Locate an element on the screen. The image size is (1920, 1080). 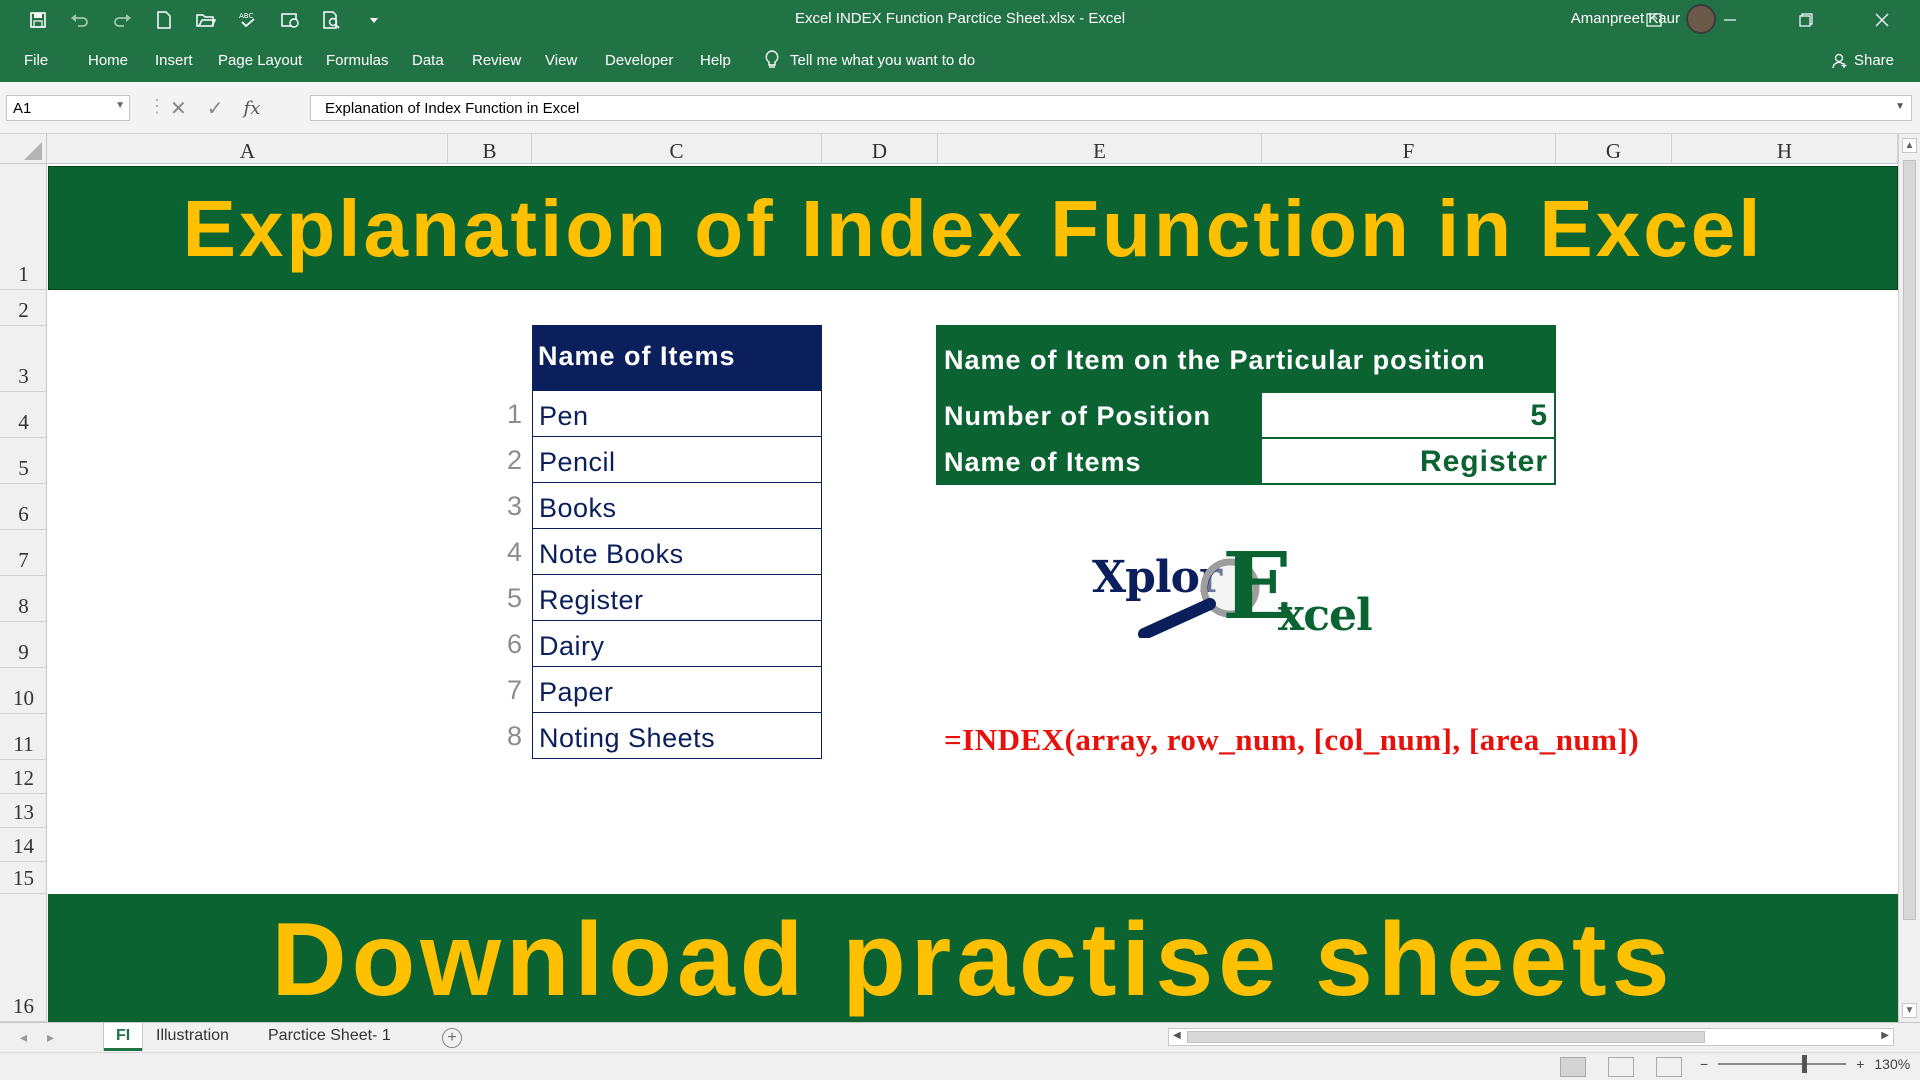
row-header-7: 7 is located at coordinates (23, 553).